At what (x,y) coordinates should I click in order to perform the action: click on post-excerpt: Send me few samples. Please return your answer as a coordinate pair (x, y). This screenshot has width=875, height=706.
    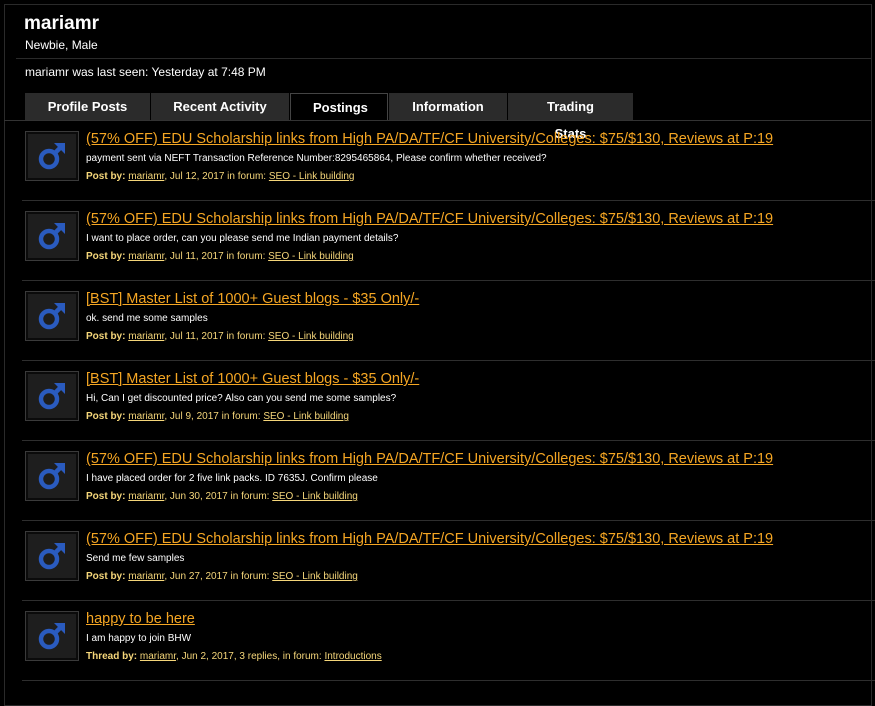
    Looking at the image, I should click on (135, 558).